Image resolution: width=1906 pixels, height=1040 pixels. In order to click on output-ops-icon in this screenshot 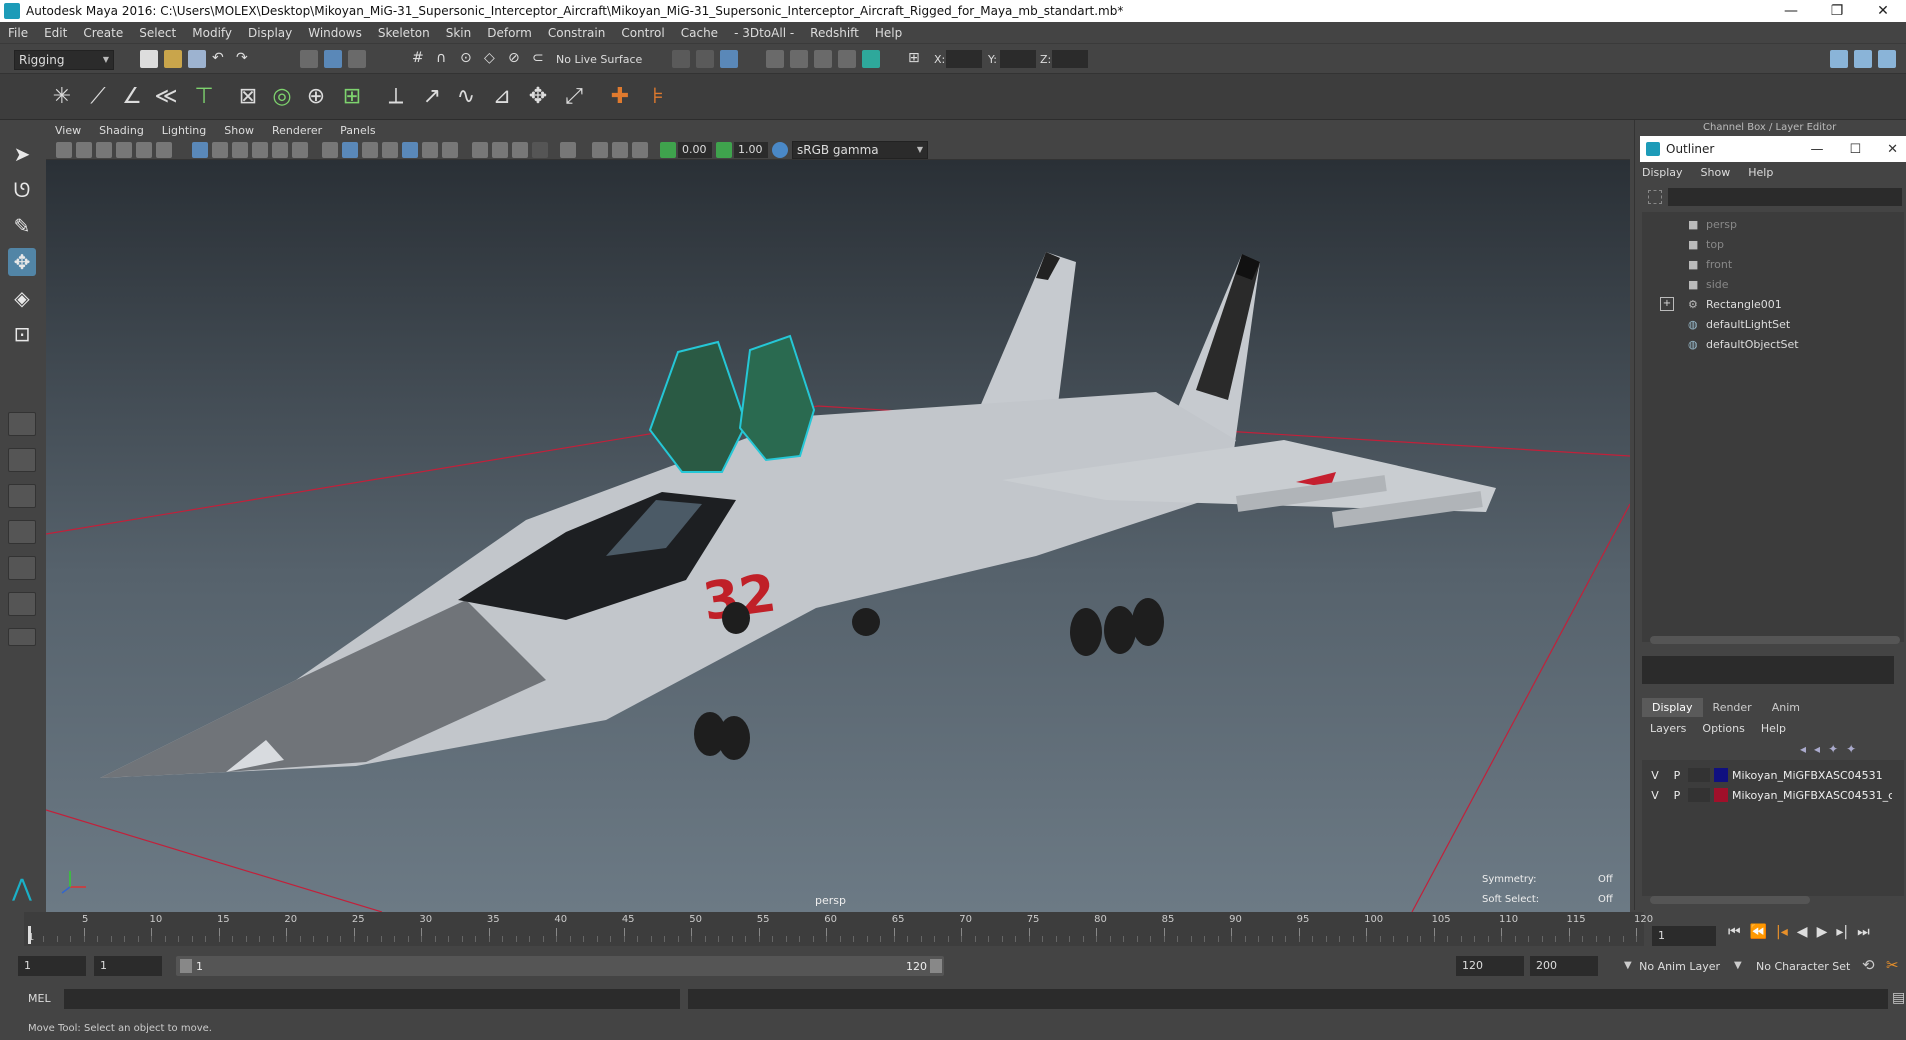, I will do `click(705, 59)`.